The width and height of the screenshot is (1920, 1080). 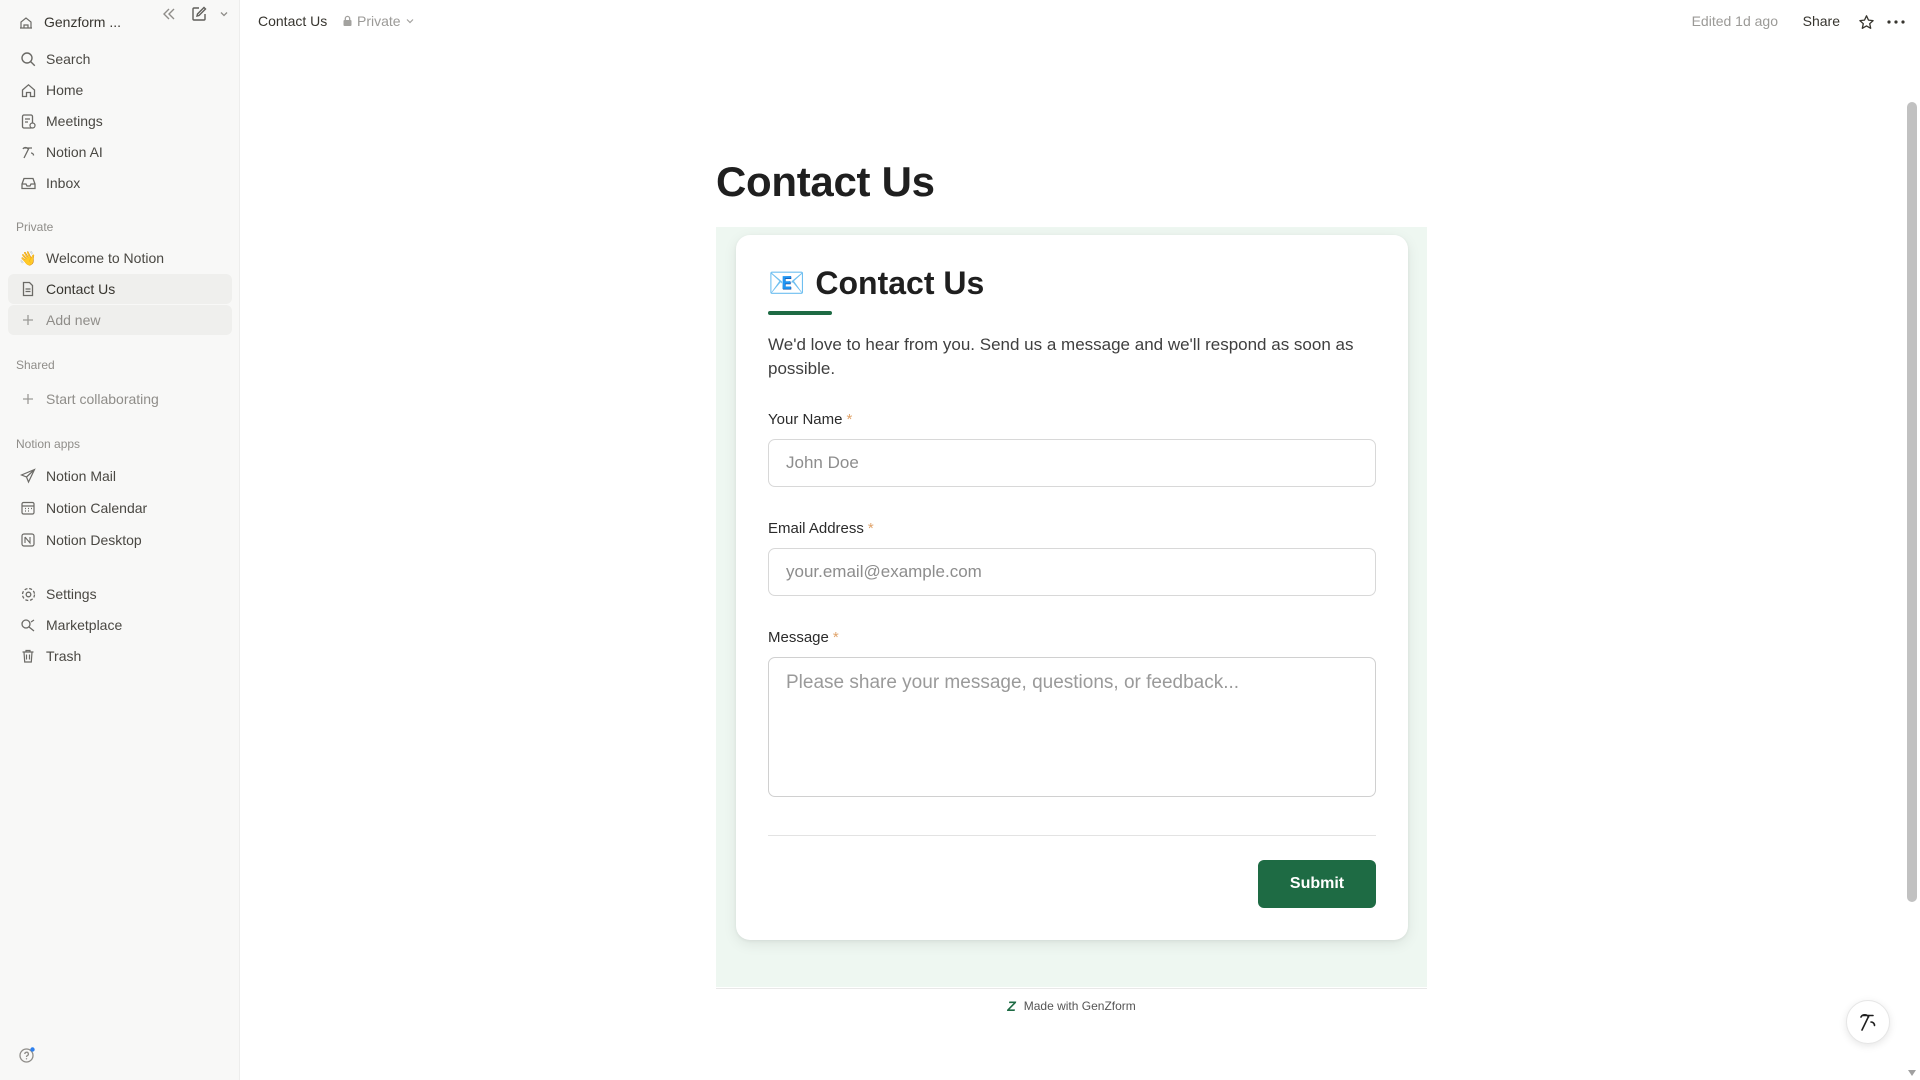 What do you see at coordinates (28, 121) in the screenshot?
I see `meetings-icon` at bounding box center [28, 121].